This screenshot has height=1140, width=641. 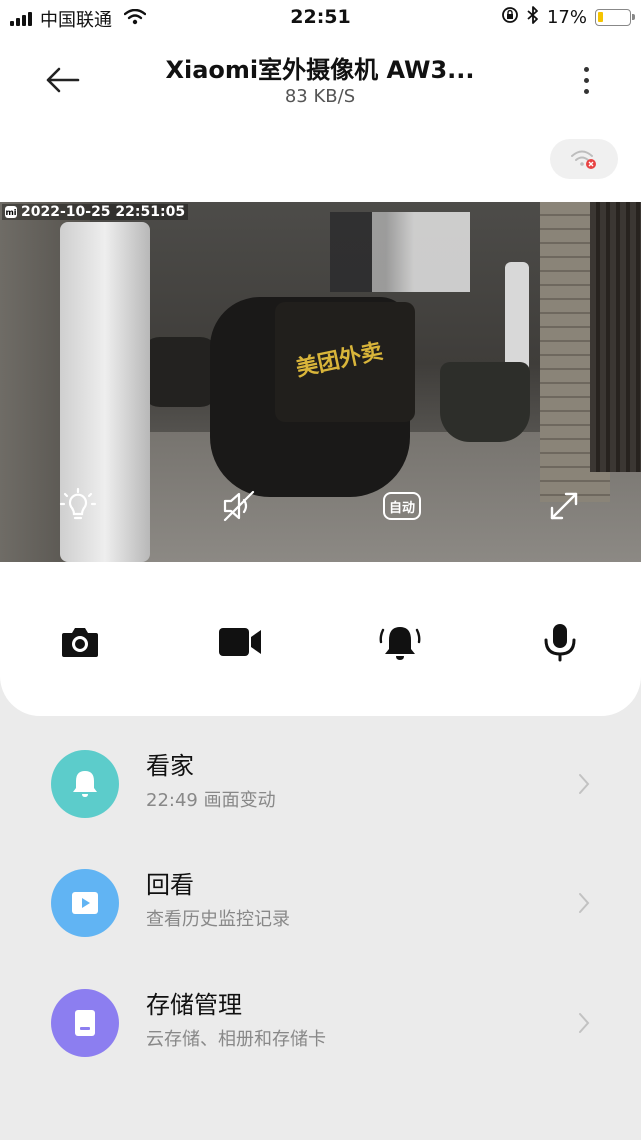 I want to click on list-item-storage: 存储管理 云存储、相册和存储卡, so click(x=320, y=1023).